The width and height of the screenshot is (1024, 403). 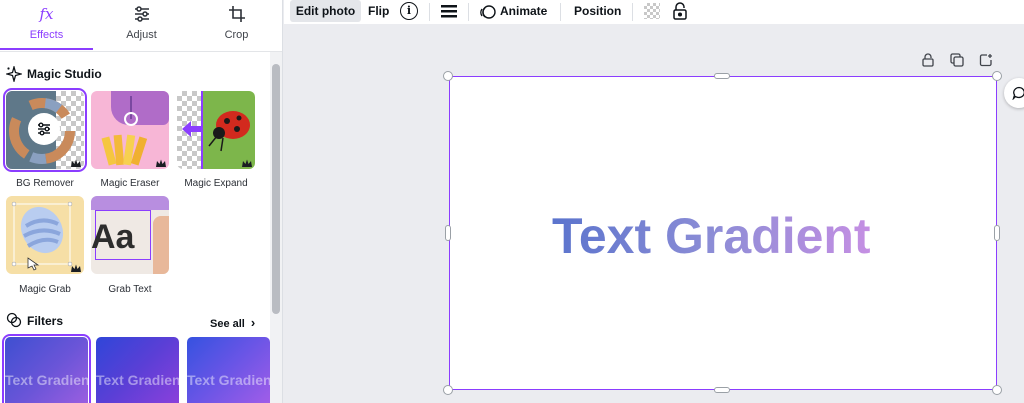 What do you see at coordinates (46, 368) in the screenshot?
I see `filter-card-1: Text Gradient` at bounding box center [46, 368].